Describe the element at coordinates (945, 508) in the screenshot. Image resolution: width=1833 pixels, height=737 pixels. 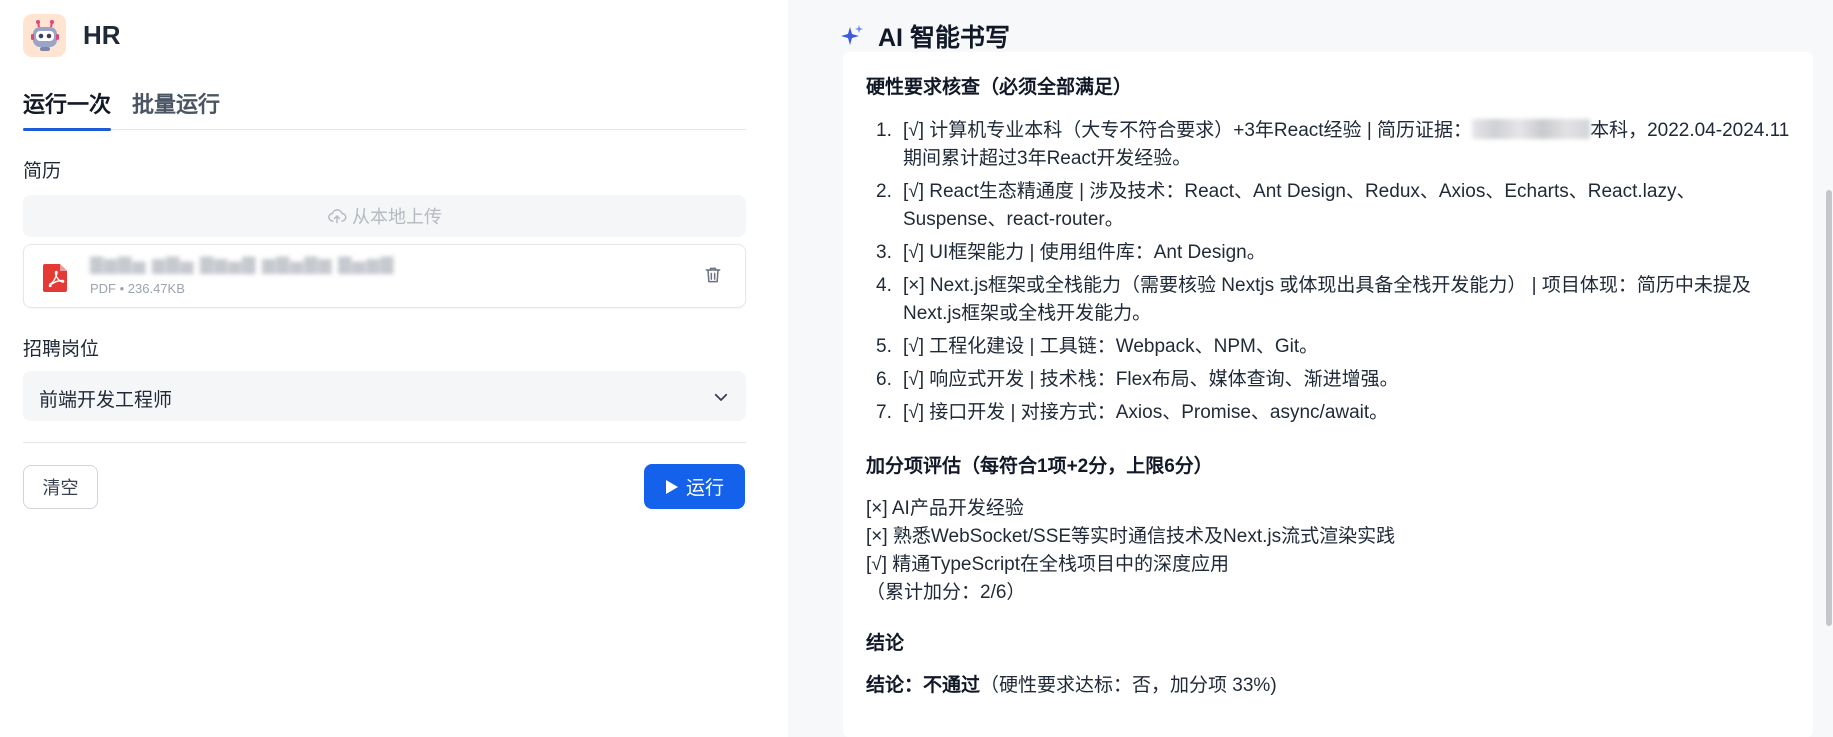
I see `bonus-item: [×] AI产品开发经验` at that location.